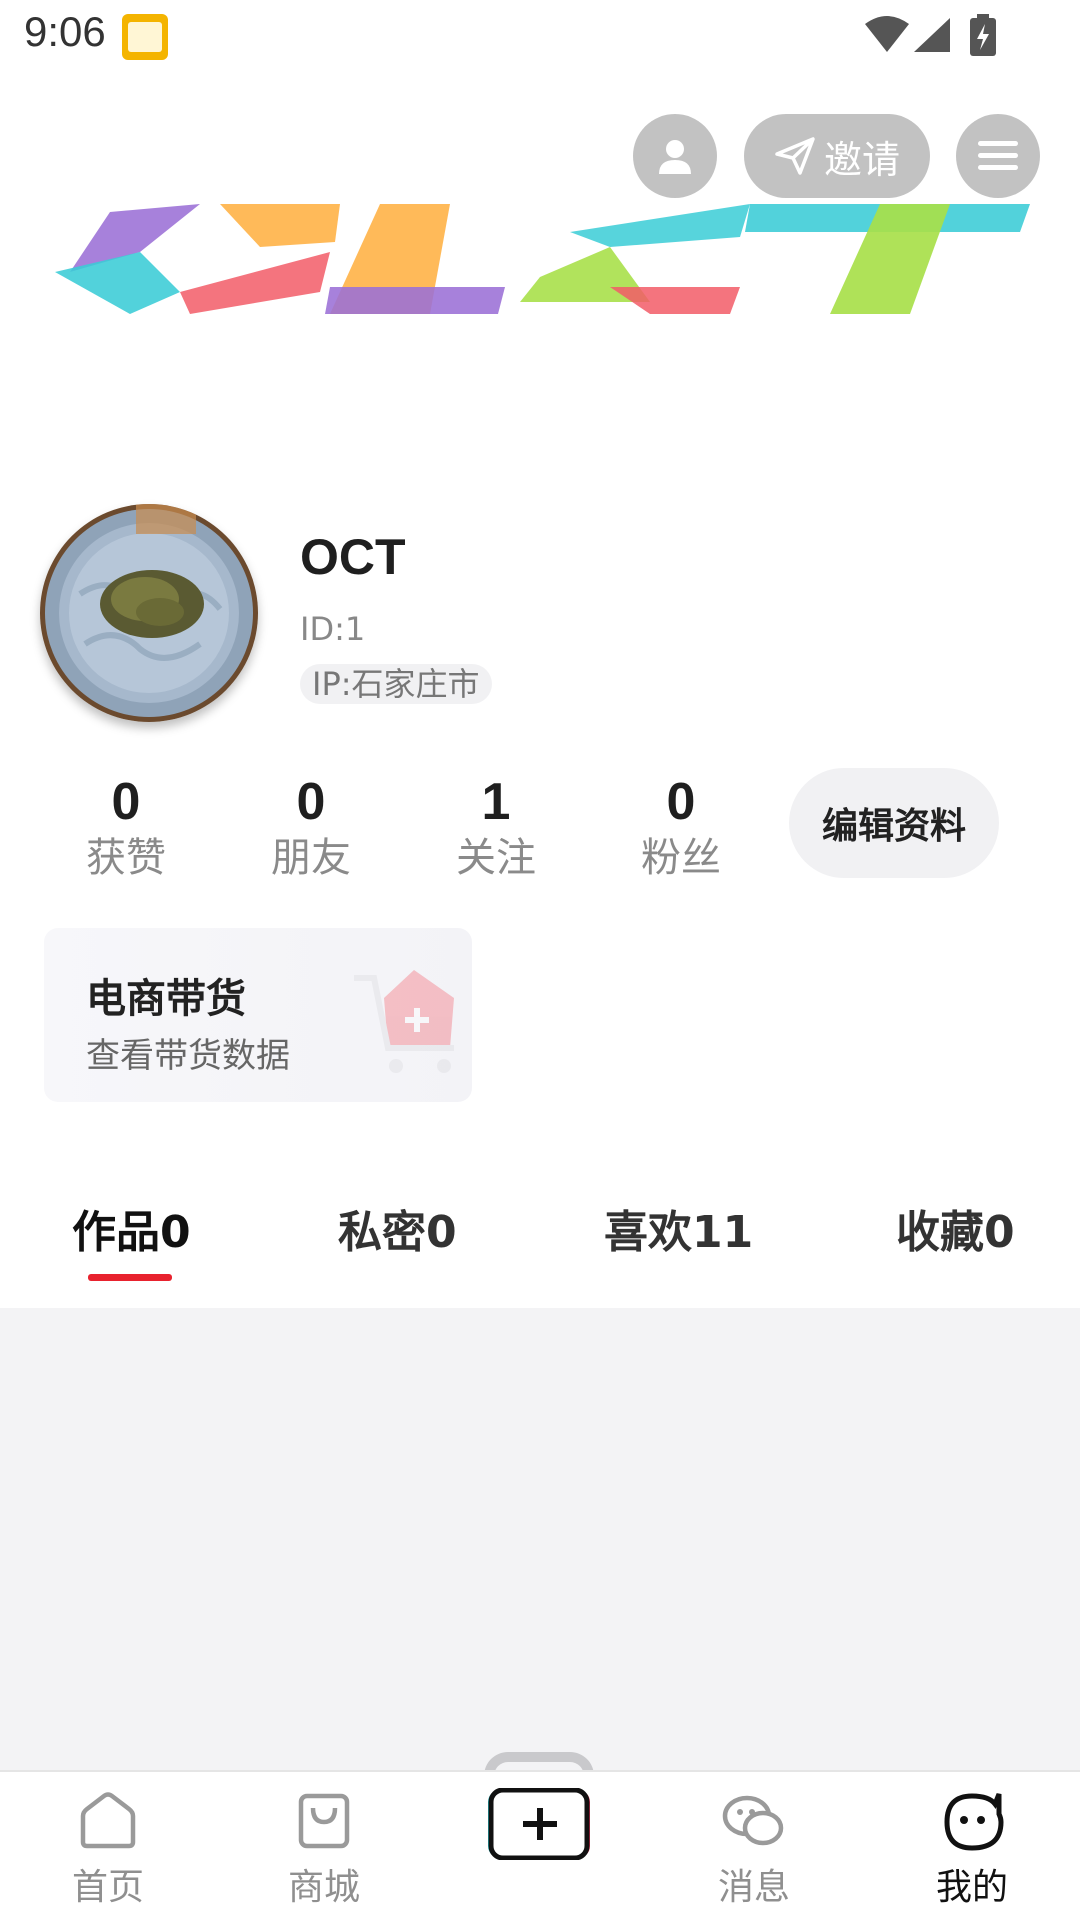 Image resolution: width=1080 pixels, height=1920 pixels. I want to click on stat-friends: 0 朋友, so click(311, 828).